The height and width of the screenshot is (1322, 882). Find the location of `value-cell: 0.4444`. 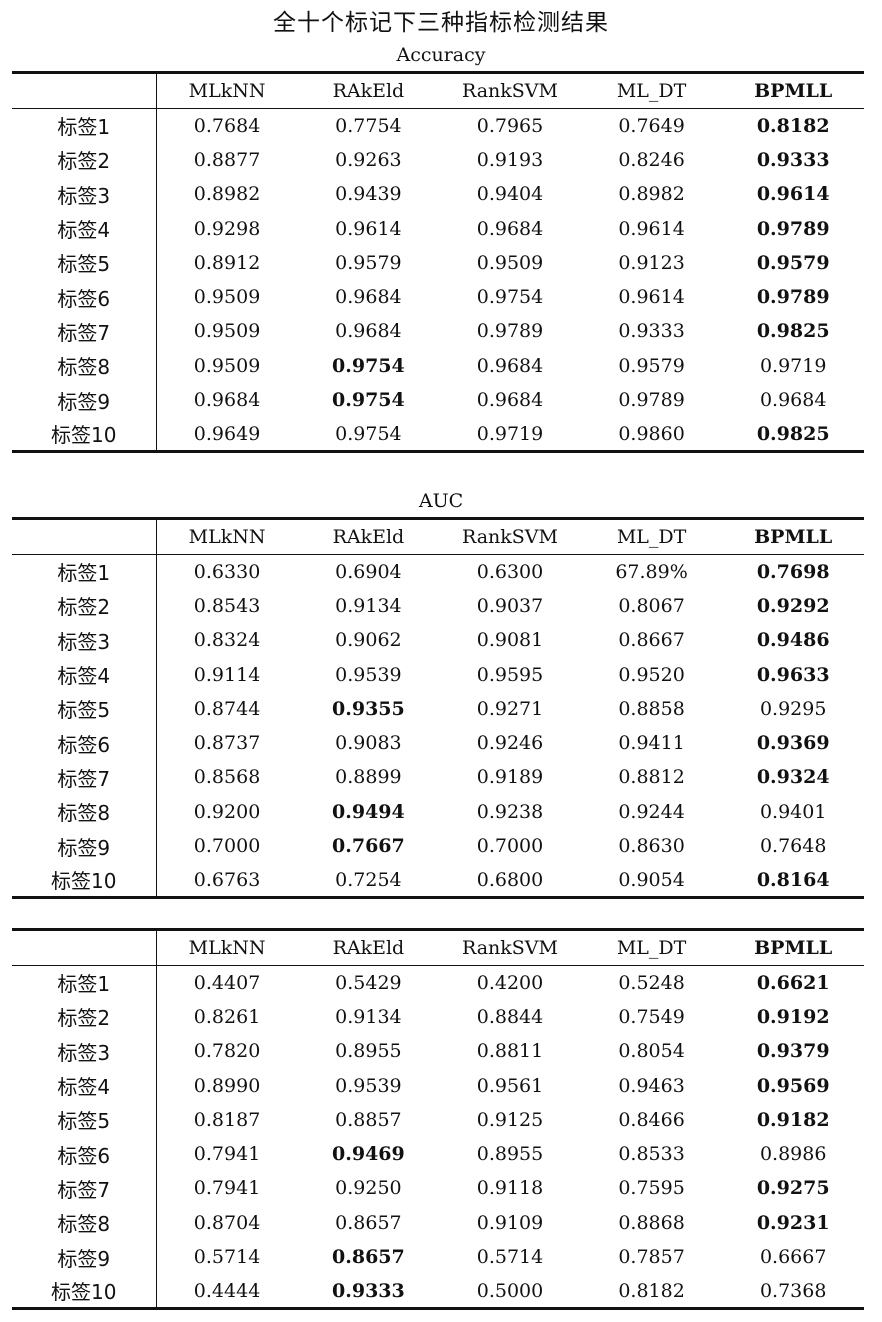

value-cell: 0.4444 is located at coordinates (227, 1292).